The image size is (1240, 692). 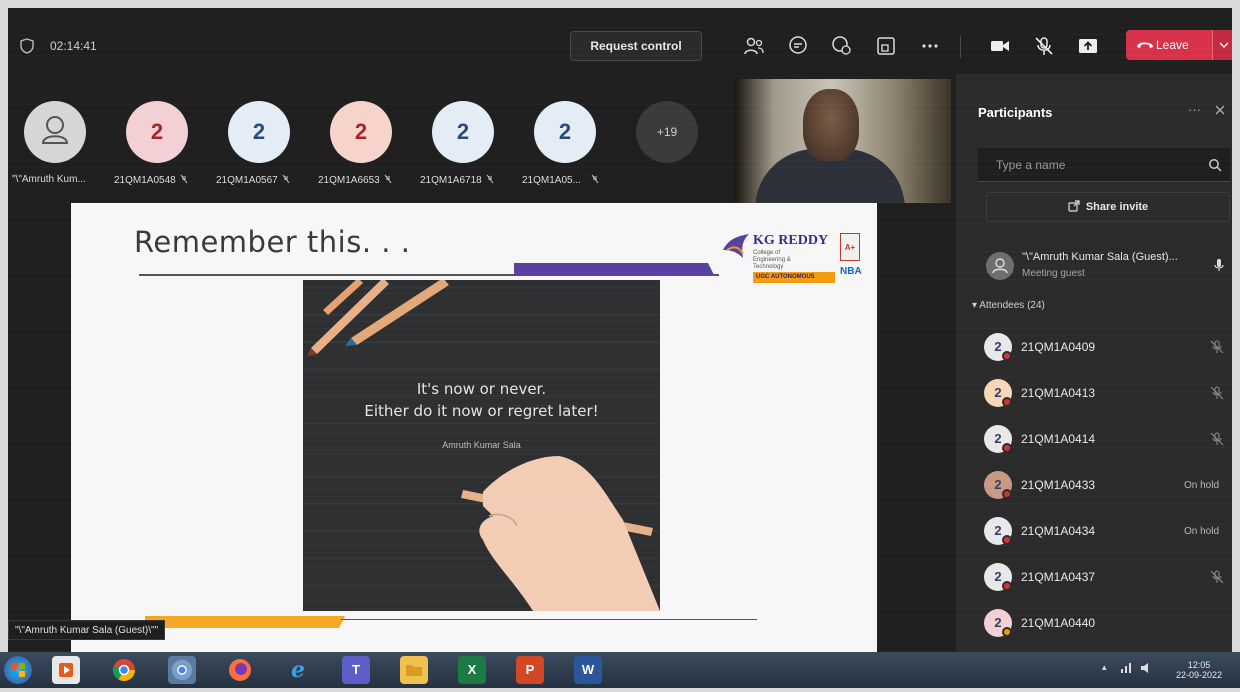 I want to click on leave-button: Leave, so click(x=1169, y=45).